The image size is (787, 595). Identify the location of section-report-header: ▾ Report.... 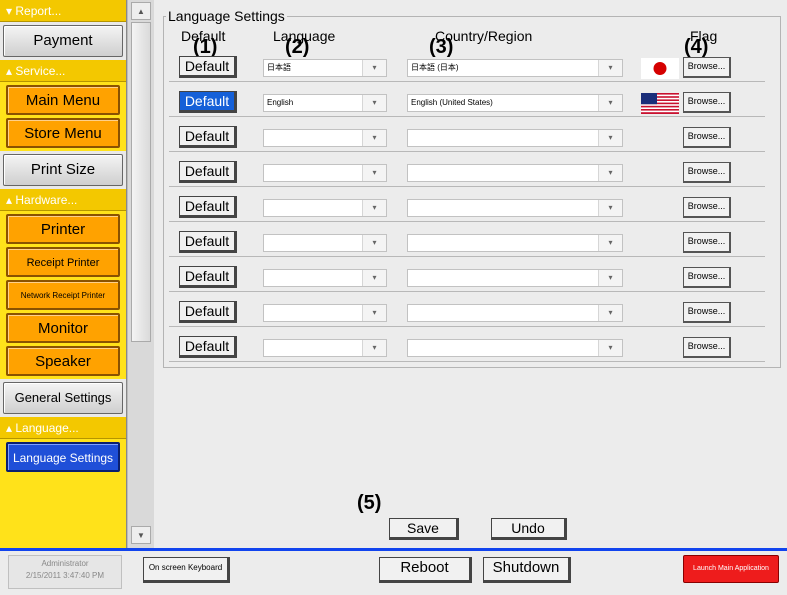
(63, 11).